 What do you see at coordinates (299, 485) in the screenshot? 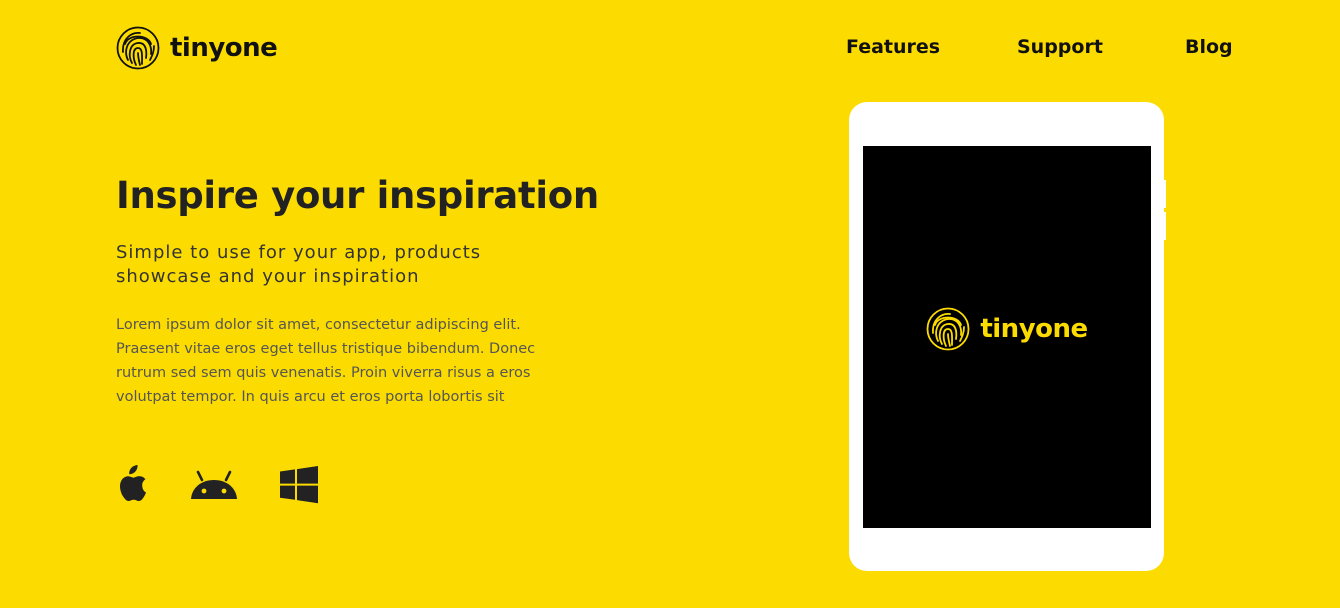
I see `windows-icon` at bounding box center [299, 485].